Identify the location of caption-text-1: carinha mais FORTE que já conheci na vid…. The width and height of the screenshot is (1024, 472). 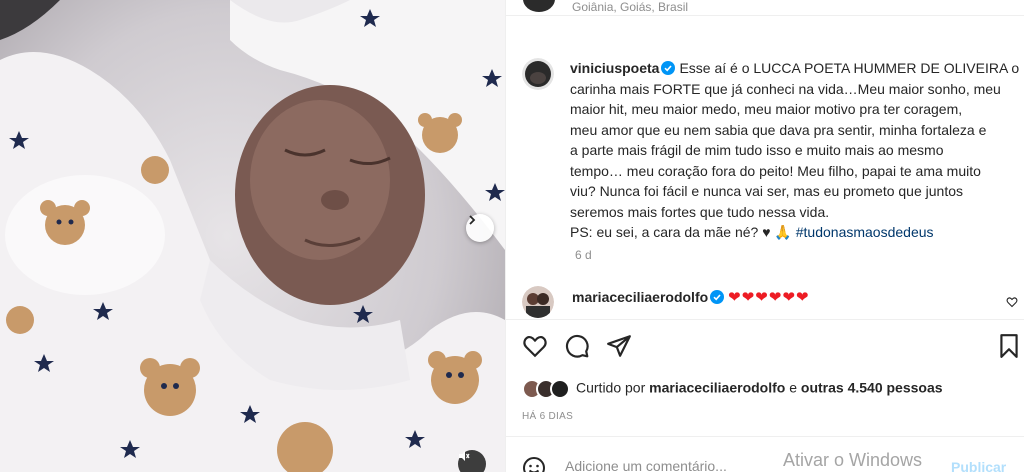
(785, 88).